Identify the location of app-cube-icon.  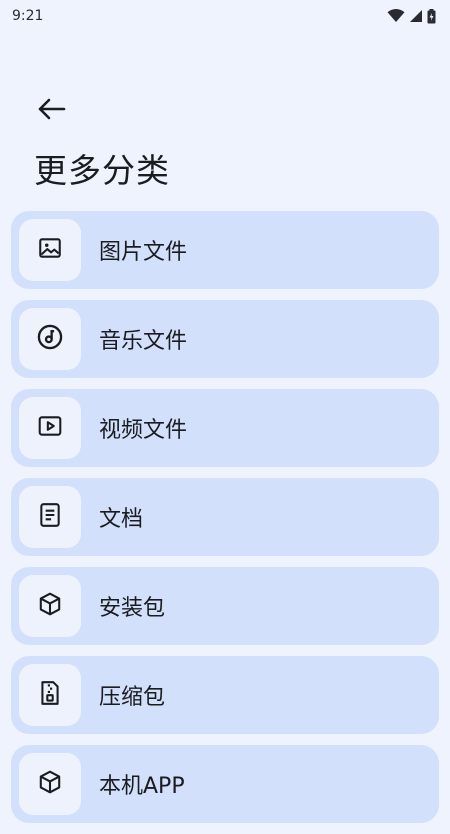
(50, 784).